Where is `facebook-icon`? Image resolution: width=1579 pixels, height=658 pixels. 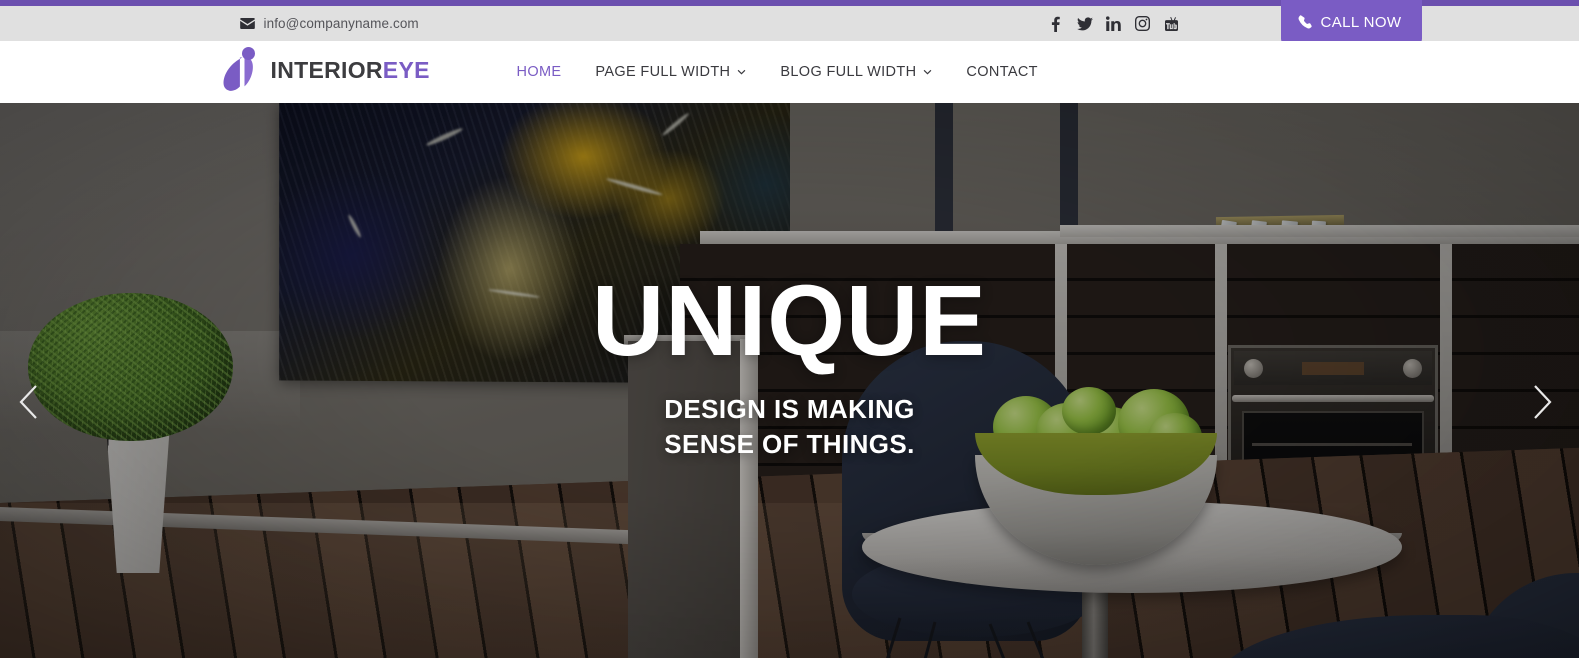
facebook-icon is located at coordinates (1055, 24).